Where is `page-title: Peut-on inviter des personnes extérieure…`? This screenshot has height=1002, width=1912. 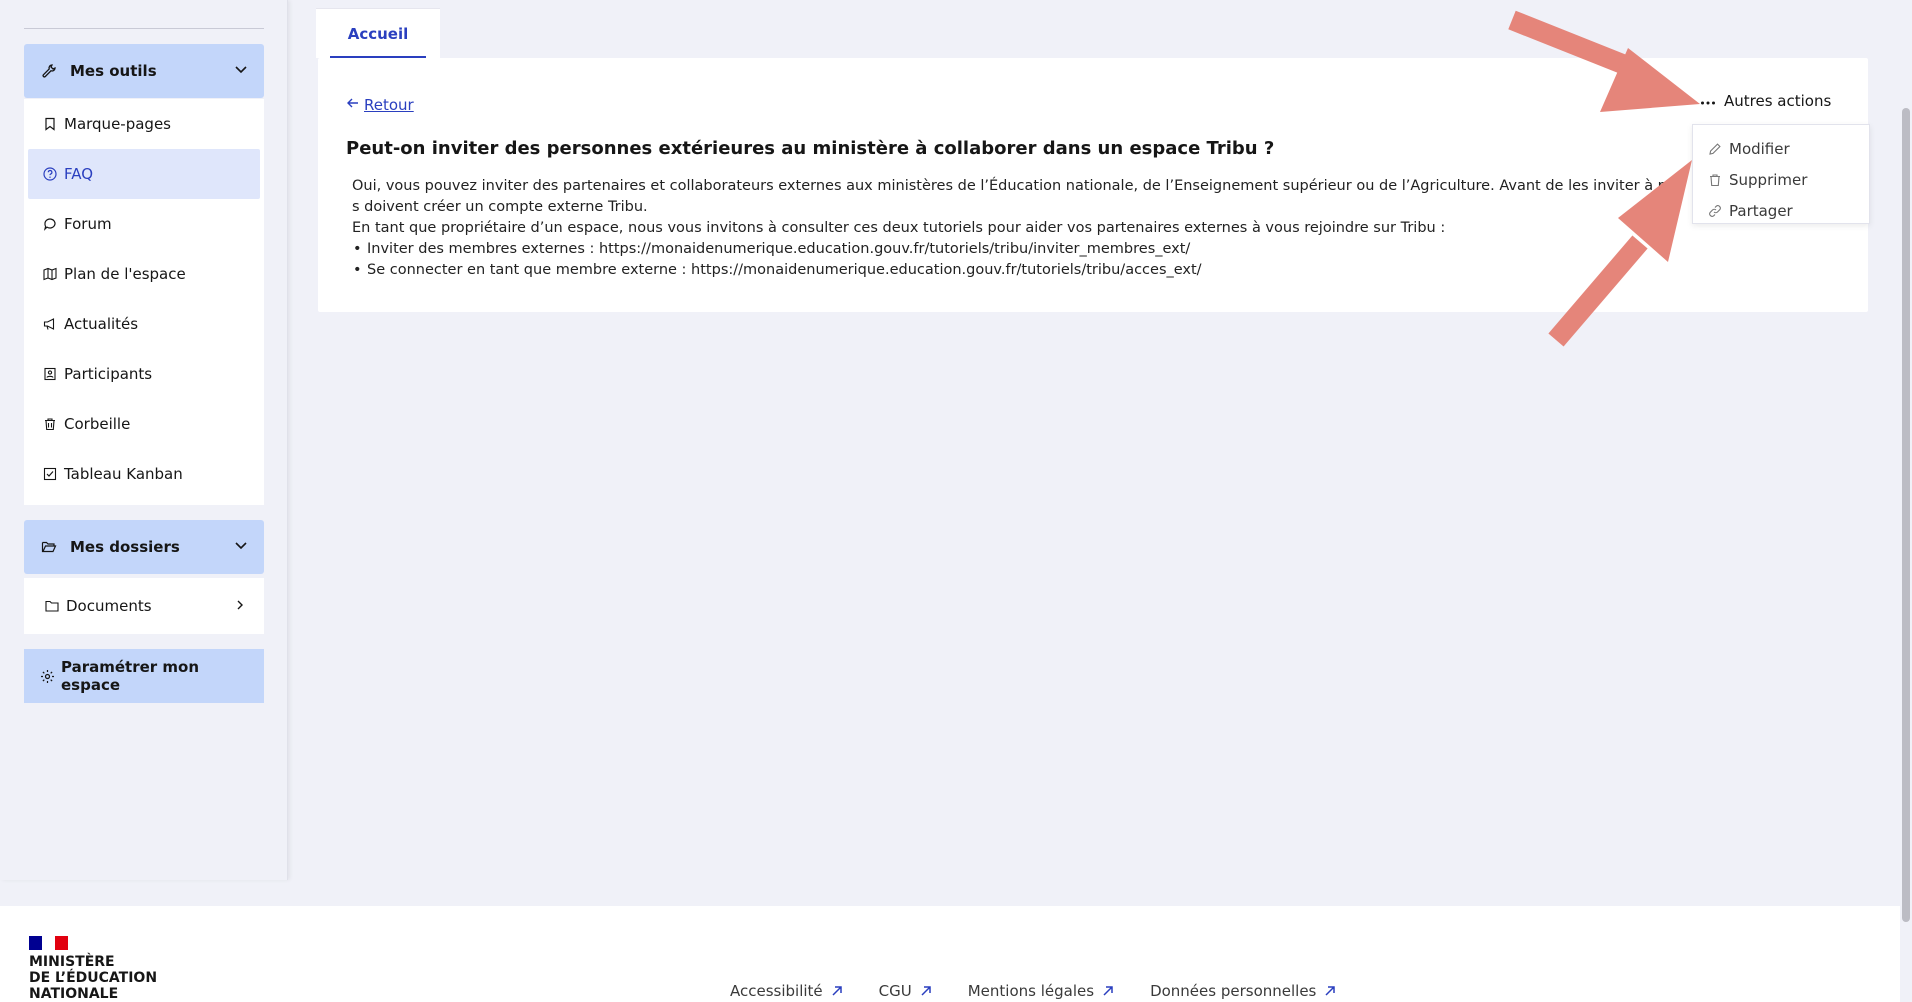
page-title: Peut-on inviter des personnes extérieure… is located at coordinates (810, 148).